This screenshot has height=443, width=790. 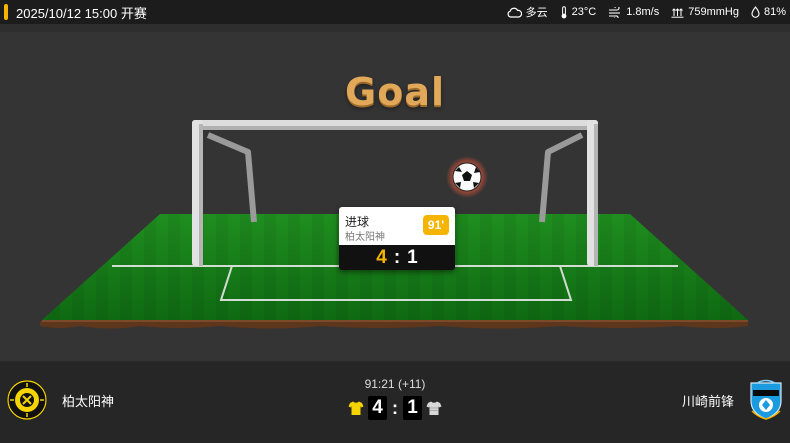 I want to click on away-team-name: 川崎前锋, so click(x=707, y=401).